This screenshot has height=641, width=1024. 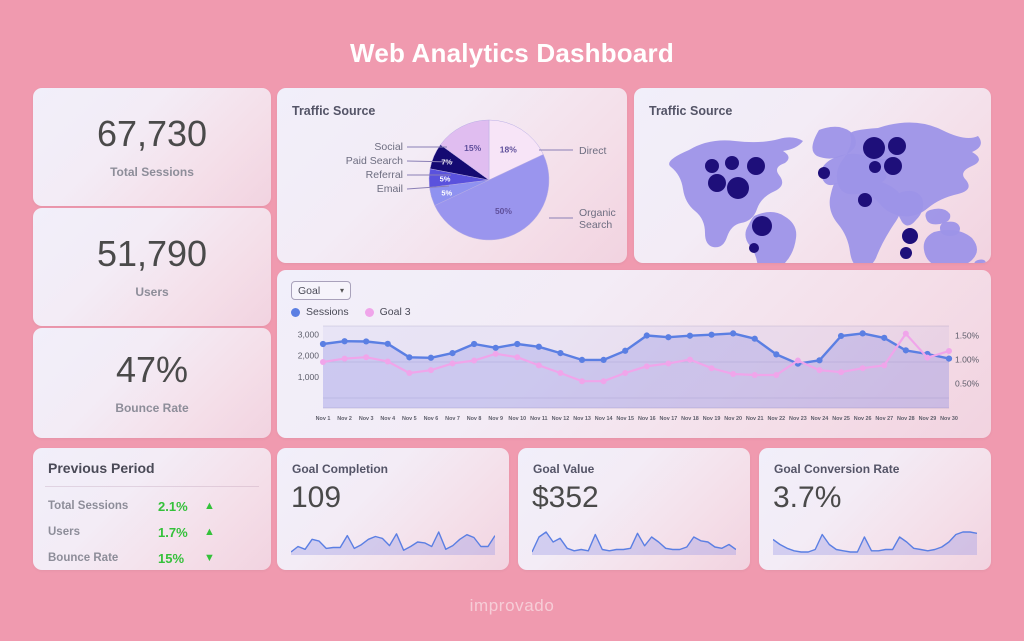 I want to click on x-axis-tick: Nov 5, so click(x=409, y=419).